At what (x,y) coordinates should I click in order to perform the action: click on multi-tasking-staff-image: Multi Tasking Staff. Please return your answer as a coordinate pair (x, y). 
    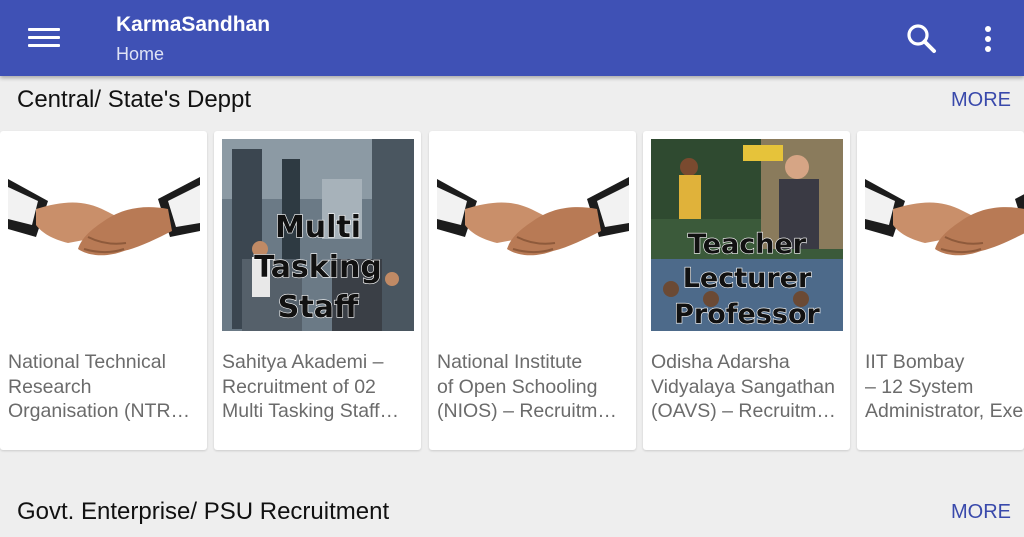
    Looking at the image, I should click on (318, 235).